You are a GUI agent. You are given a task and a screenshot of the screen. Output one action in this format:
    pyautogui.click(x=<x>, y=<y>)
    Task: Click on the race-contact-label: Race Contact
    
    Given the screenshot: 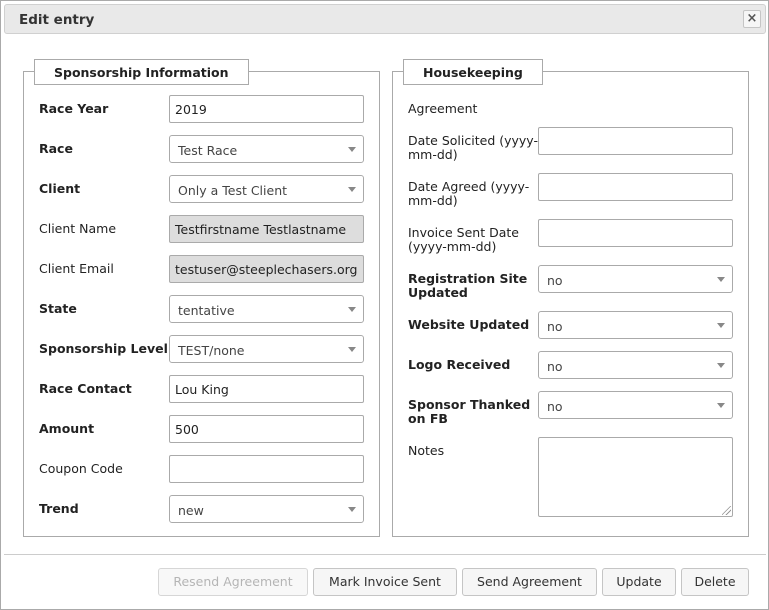 What is the action you would take?
    pyautogui.click(x=85, y=388)
    